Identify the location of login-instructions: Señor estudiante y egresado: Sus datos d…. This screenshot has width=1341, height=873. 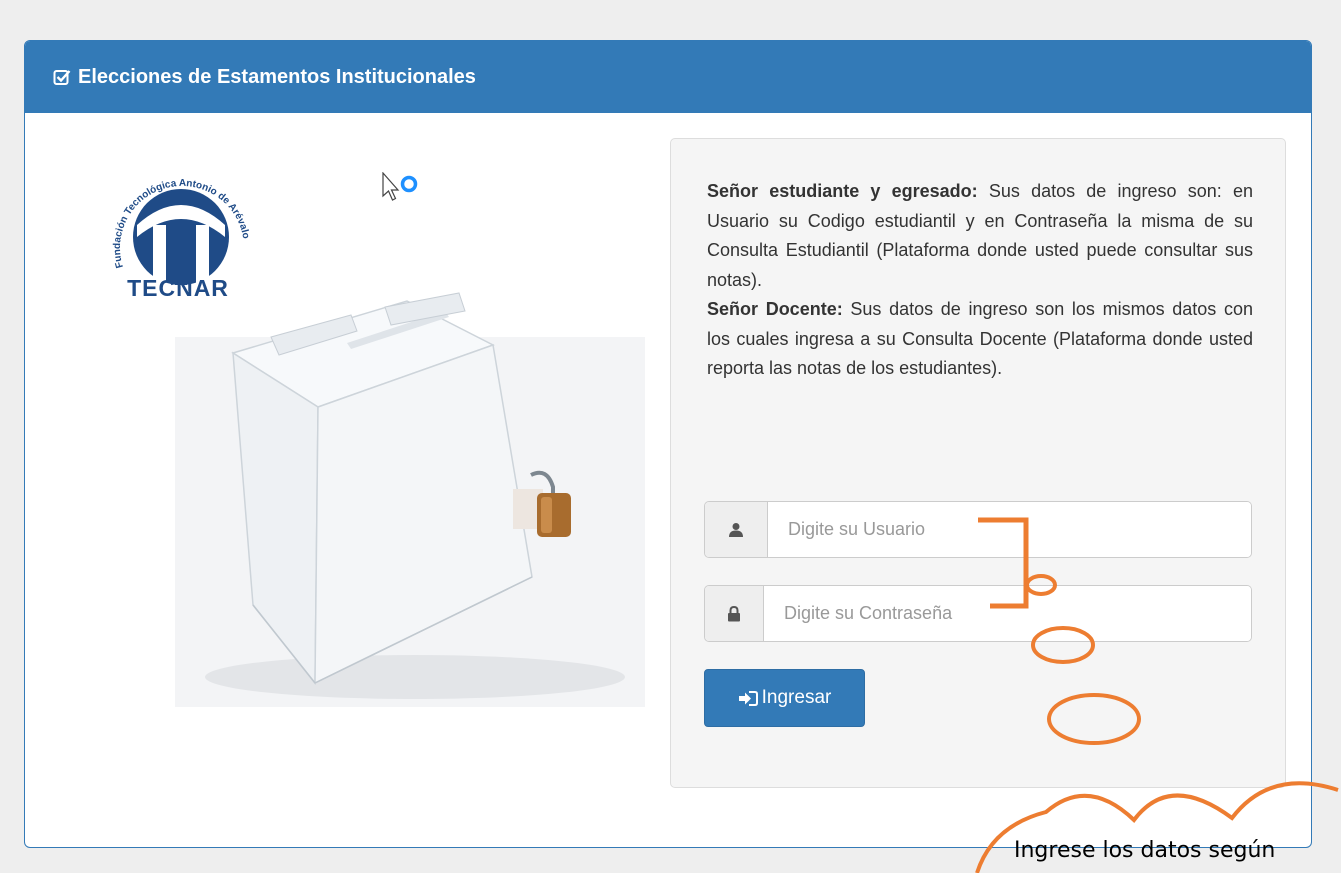
(980, 280).